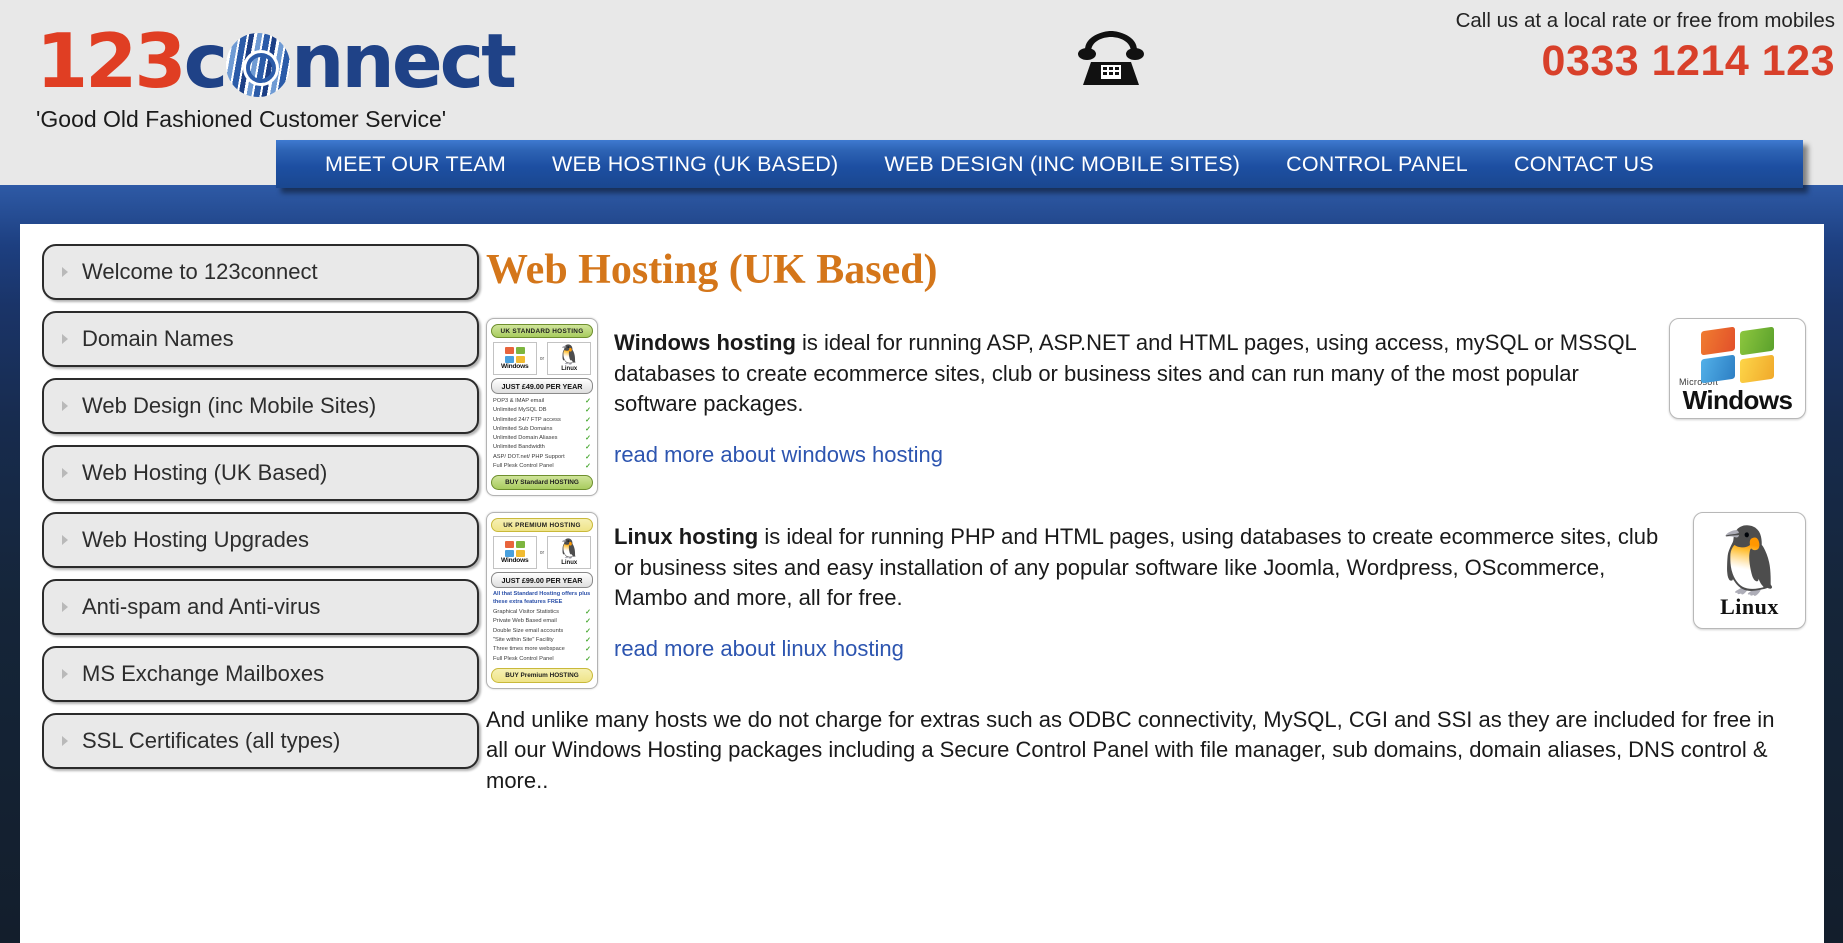 The image size is (1843, 943). Describe the element at coordinates (542, 649) in the screenshot. I see `card-feature: Three times more webspace ✓` at that location.